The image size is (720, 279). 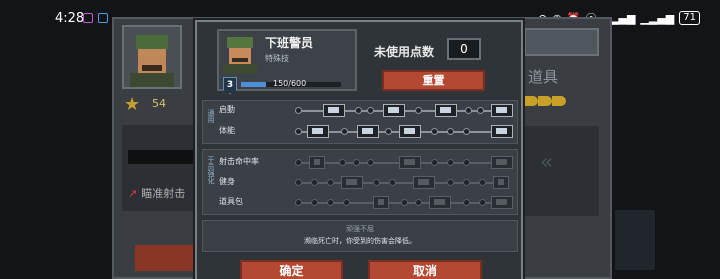 What do you see at coordinates (70, 18) in the screenshot?
I see `status-time: 4:28` at bounding box center [70, 18].